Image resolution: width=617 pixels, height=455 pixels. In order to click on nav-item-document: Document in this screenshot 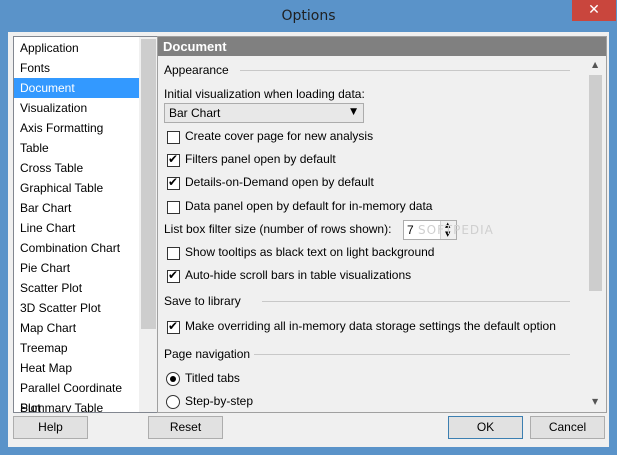, I will do `click(76, 88)`.